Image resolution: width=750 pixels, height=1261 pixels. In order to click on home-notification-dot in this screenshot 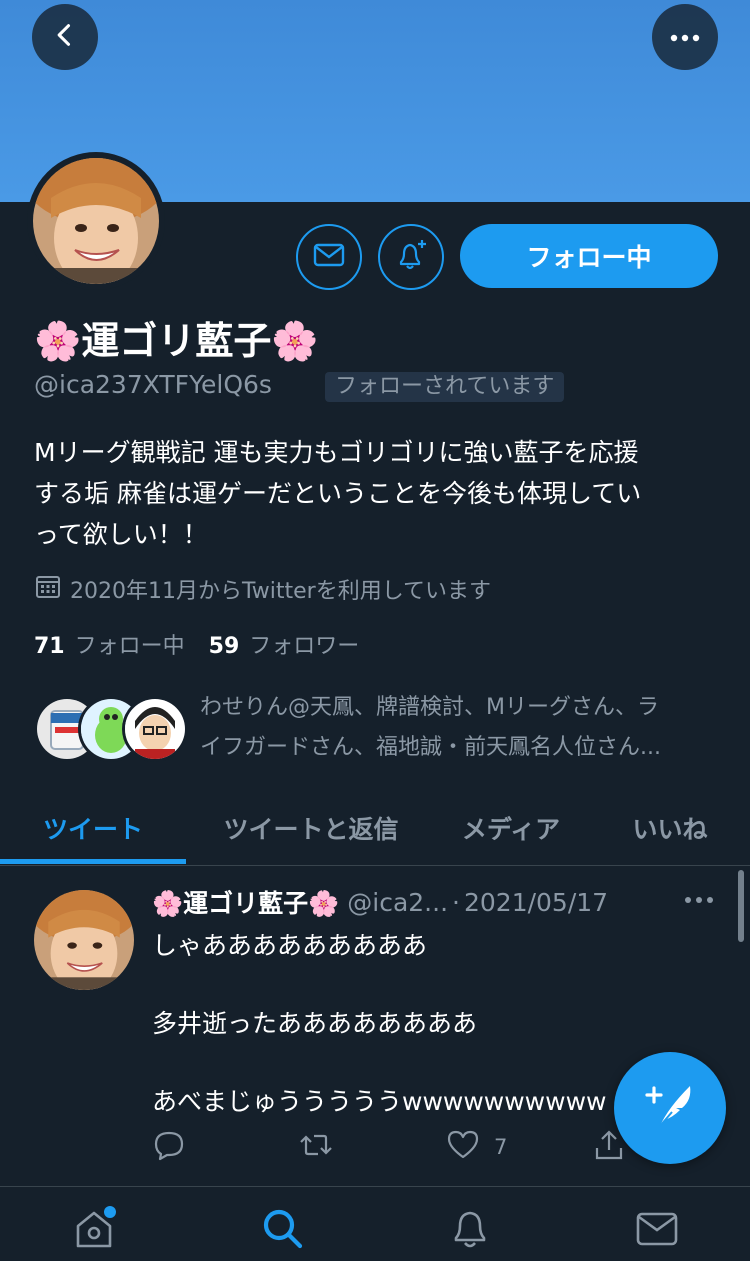, I will do `click(110, 1212)`.